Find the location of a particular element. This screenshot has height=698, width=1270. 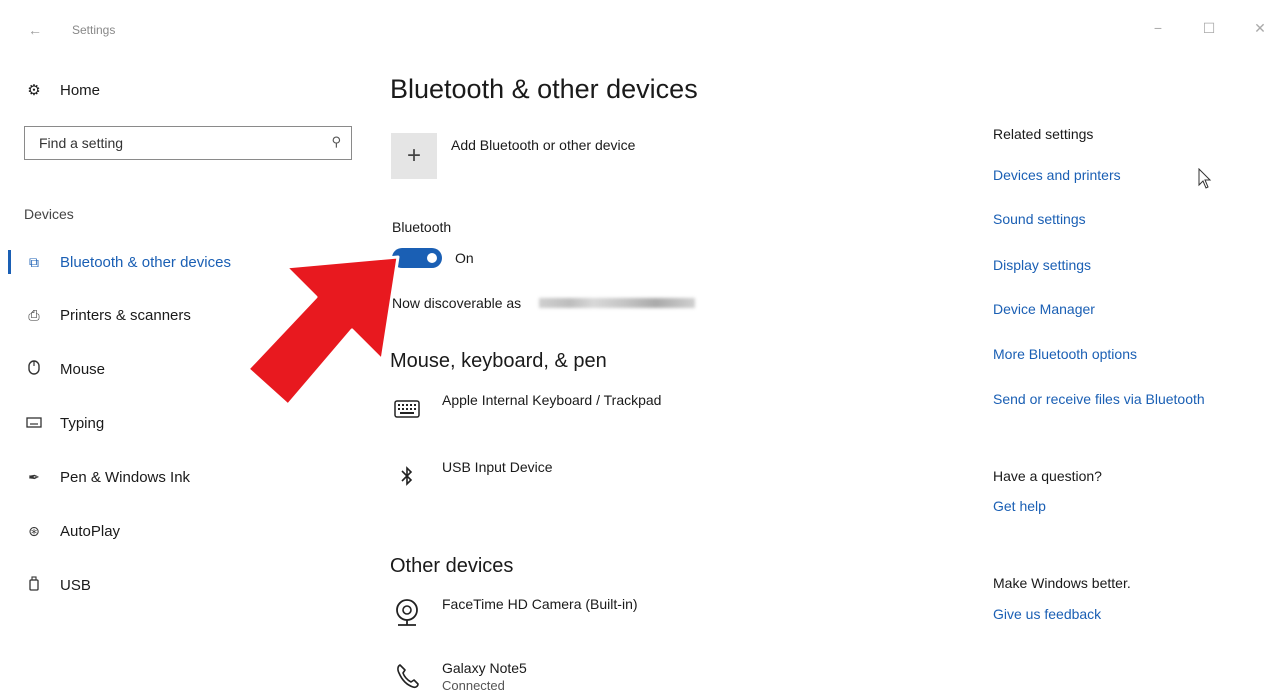

minimize-button: − is located at coordinates (1158, 28).